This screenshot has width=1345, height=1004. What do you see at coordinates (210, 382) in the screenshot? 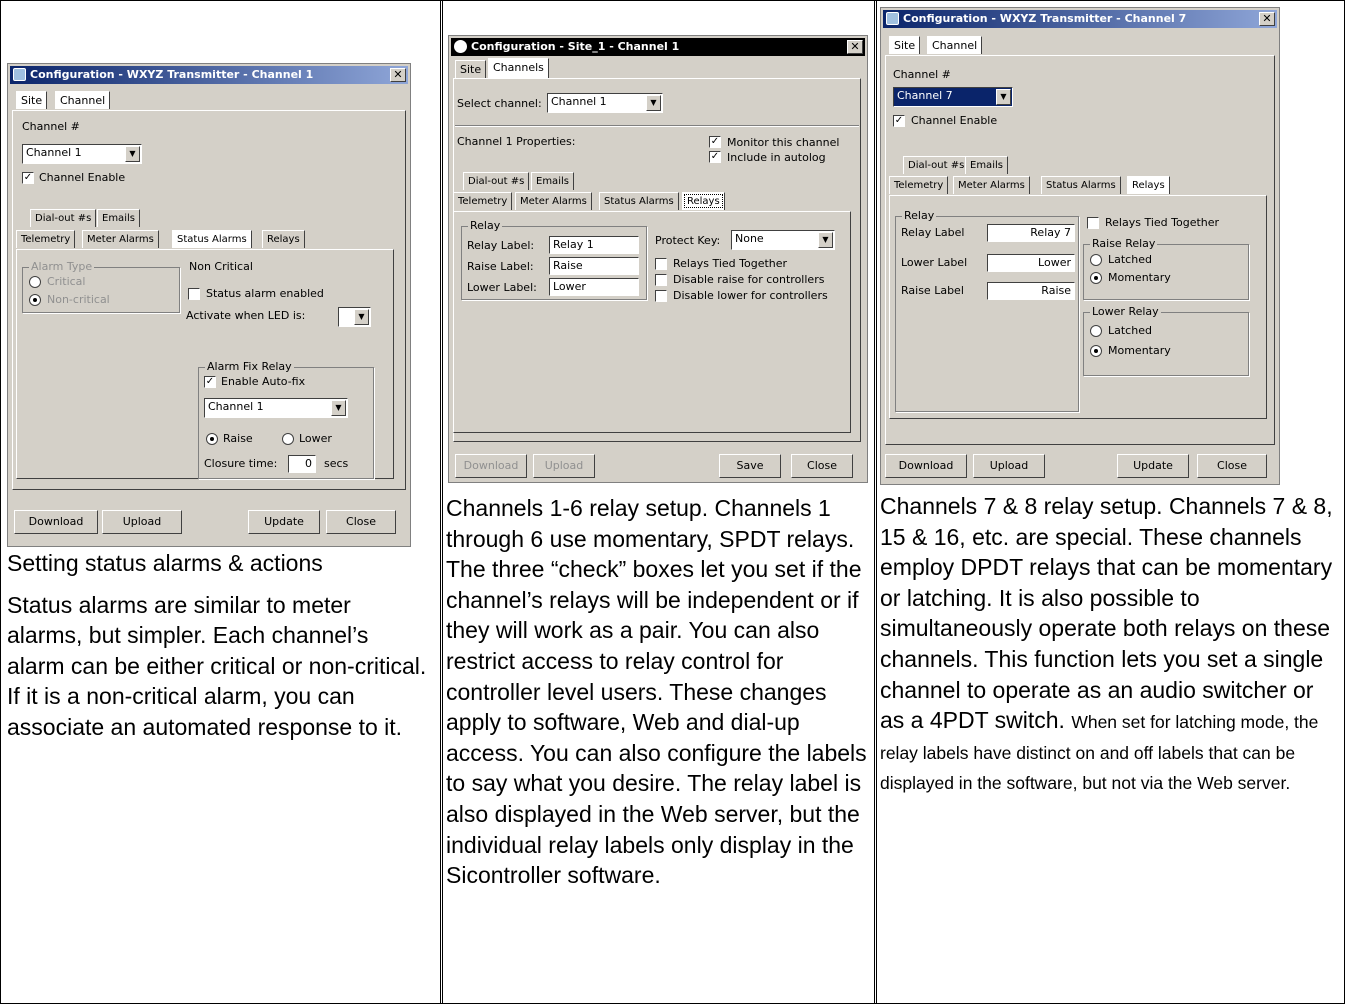
I see `enable-autofix-checkbox: ✓` at bounding box center [210, 382].